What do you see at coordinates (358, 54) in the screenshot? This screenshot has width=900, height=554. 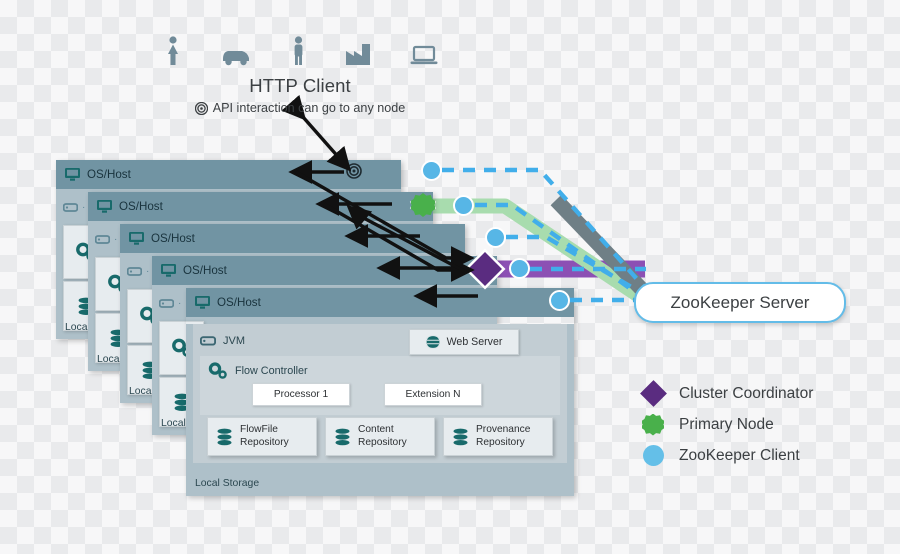 I see `factory-icon` at bounding box center [358, 54].